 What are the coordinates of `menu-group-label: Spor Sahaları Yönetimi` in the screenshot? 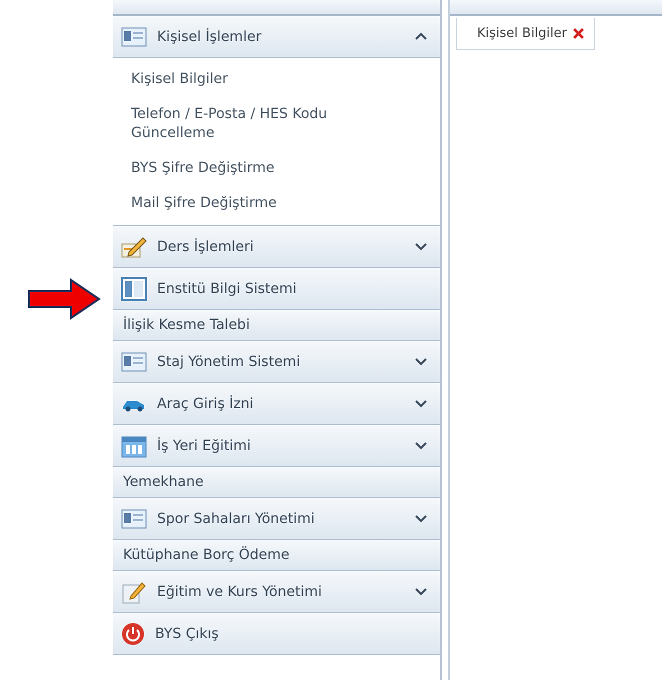 It's located at (236, 518).